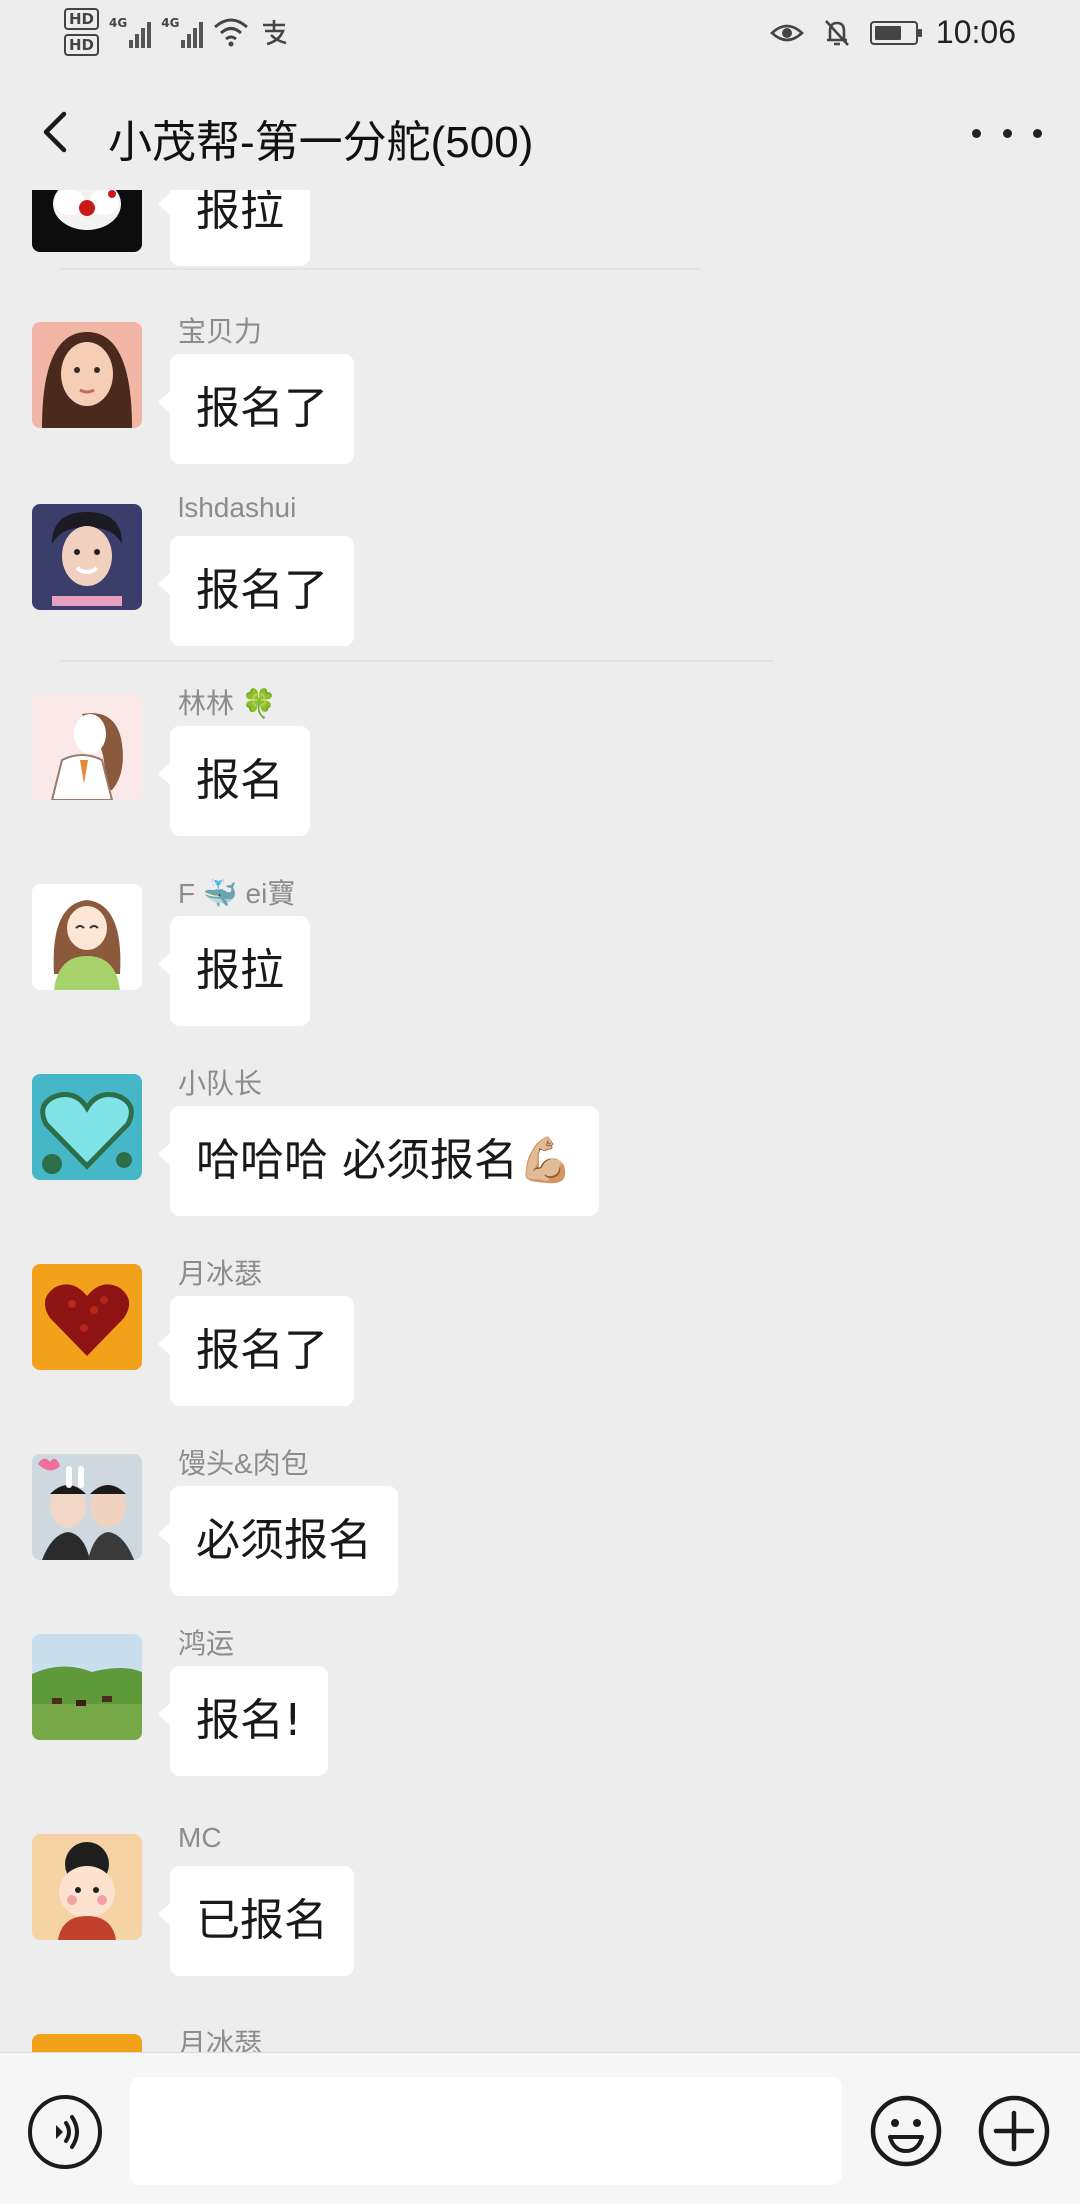 The image size is (1080, 2204). Describe the element at coordinates (540, 135) in the screenshot. I see `chat-header: 小茂帮-第一分舵(500)` at that location.